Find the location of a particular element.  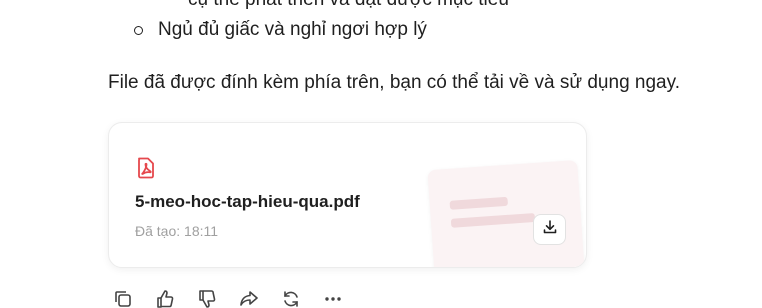

file-created-time: Đã tạo: 18:11 is located at coordinates (177, 231).